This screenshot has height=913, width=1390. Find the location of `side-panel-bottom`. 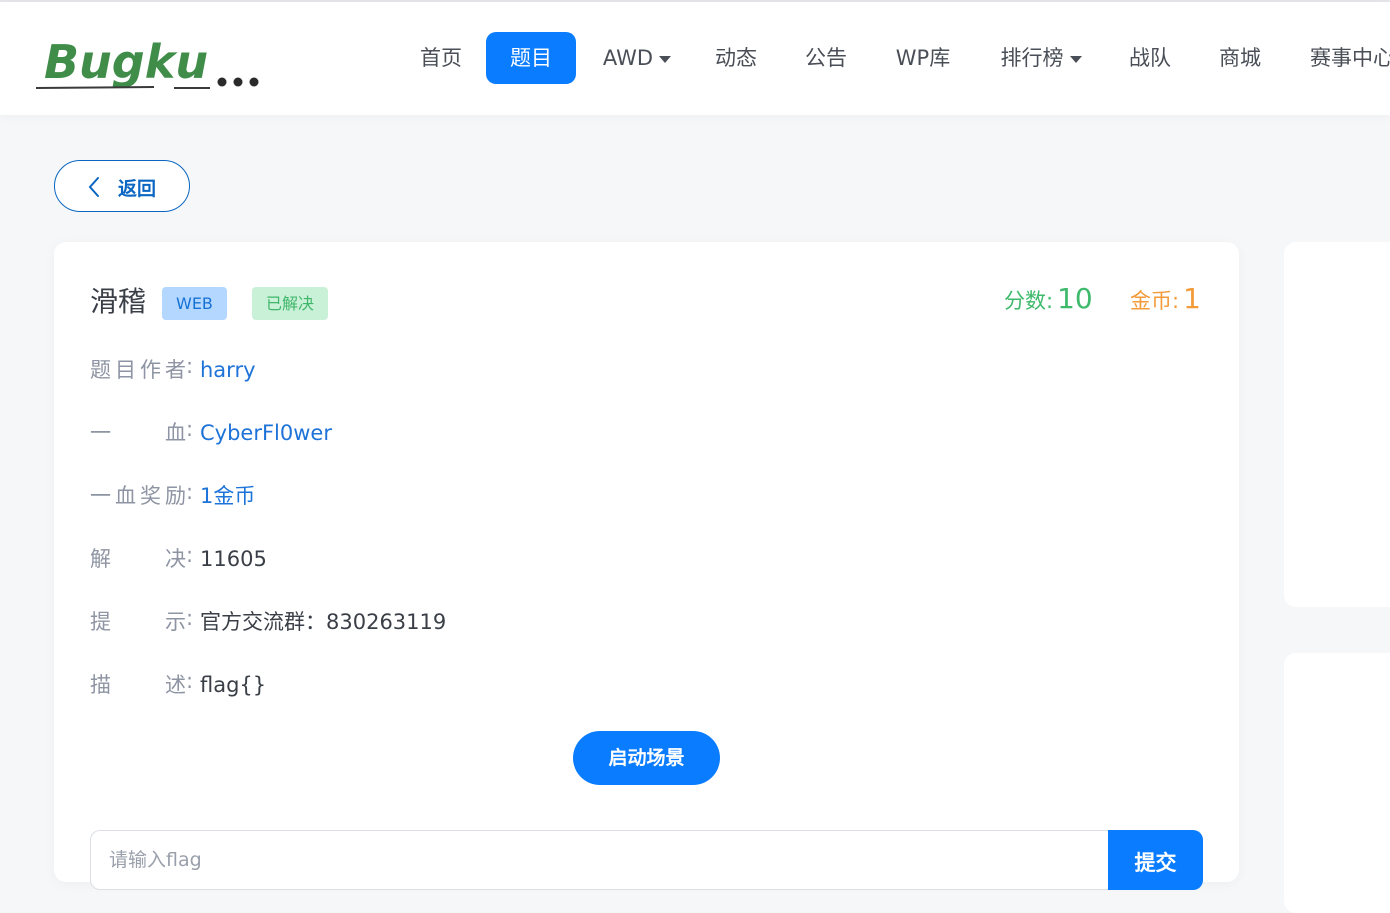

side-panel-bottom is located at coordinates (1337, 783).